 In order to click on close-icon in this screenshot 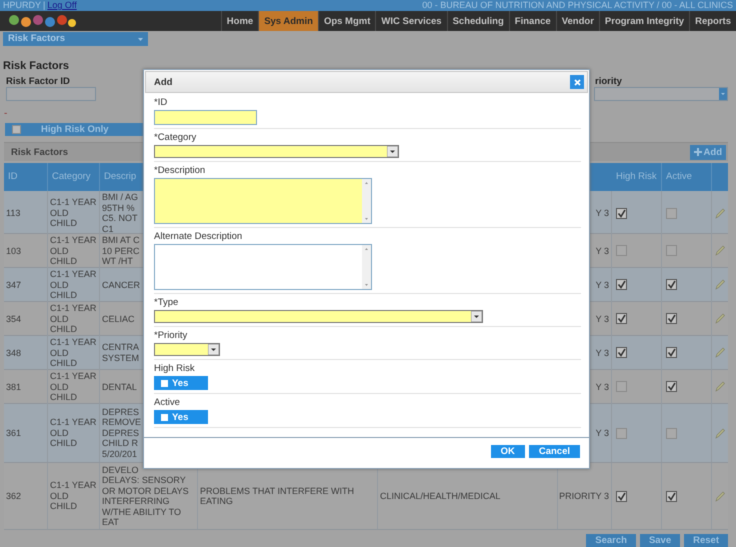, I will do `click(577, 82)`.